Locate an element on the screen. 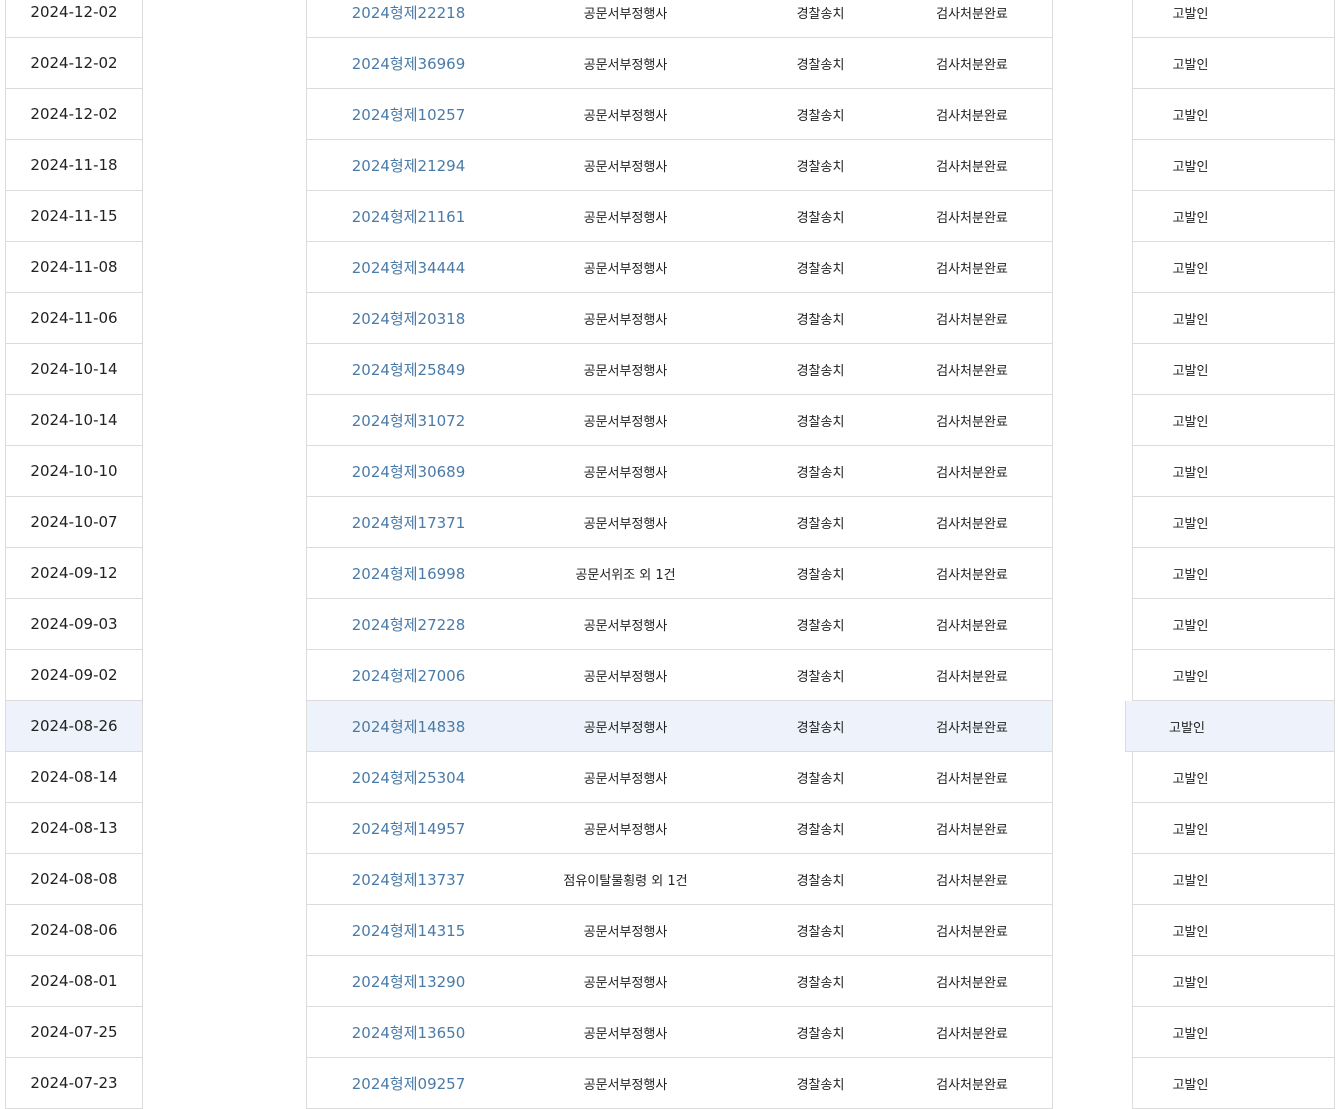 The width and height of the screenshot is (1341, 1109). case-number-link: 2024형제13650 is located at coordinates (408, 1032).